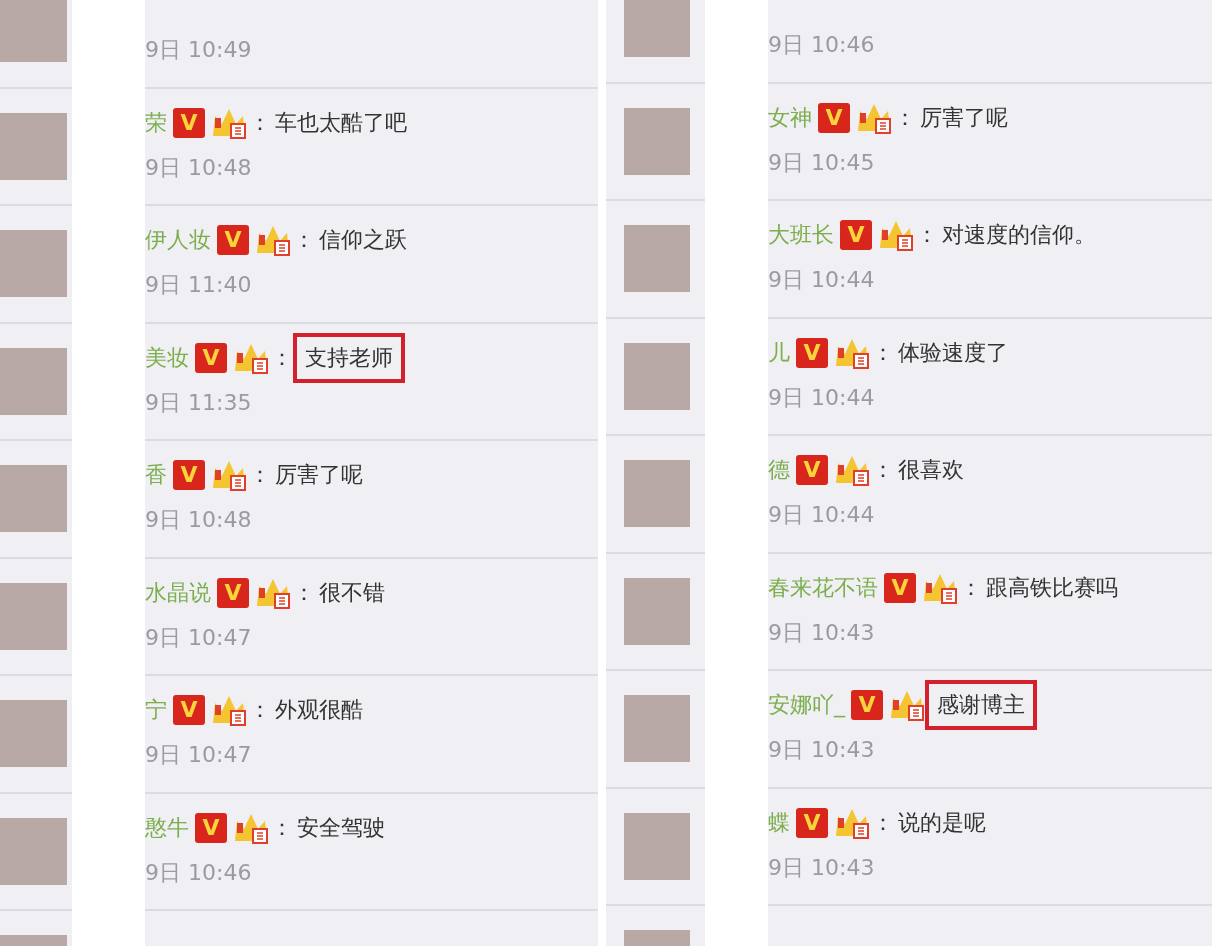 The image size is (1212, 946). Describe the element at coordinates (790, 117) in the screenshot. I see `username-link: 女神` at that location.